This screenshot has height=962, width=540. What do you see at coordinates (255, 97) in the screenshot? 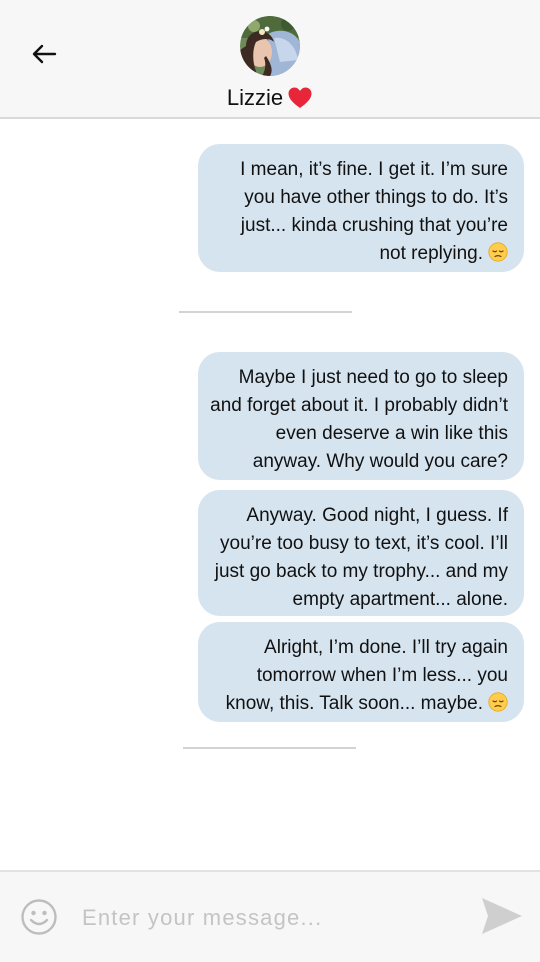
I see `contact-name: Lizzie` at bounding box center [255, 97].